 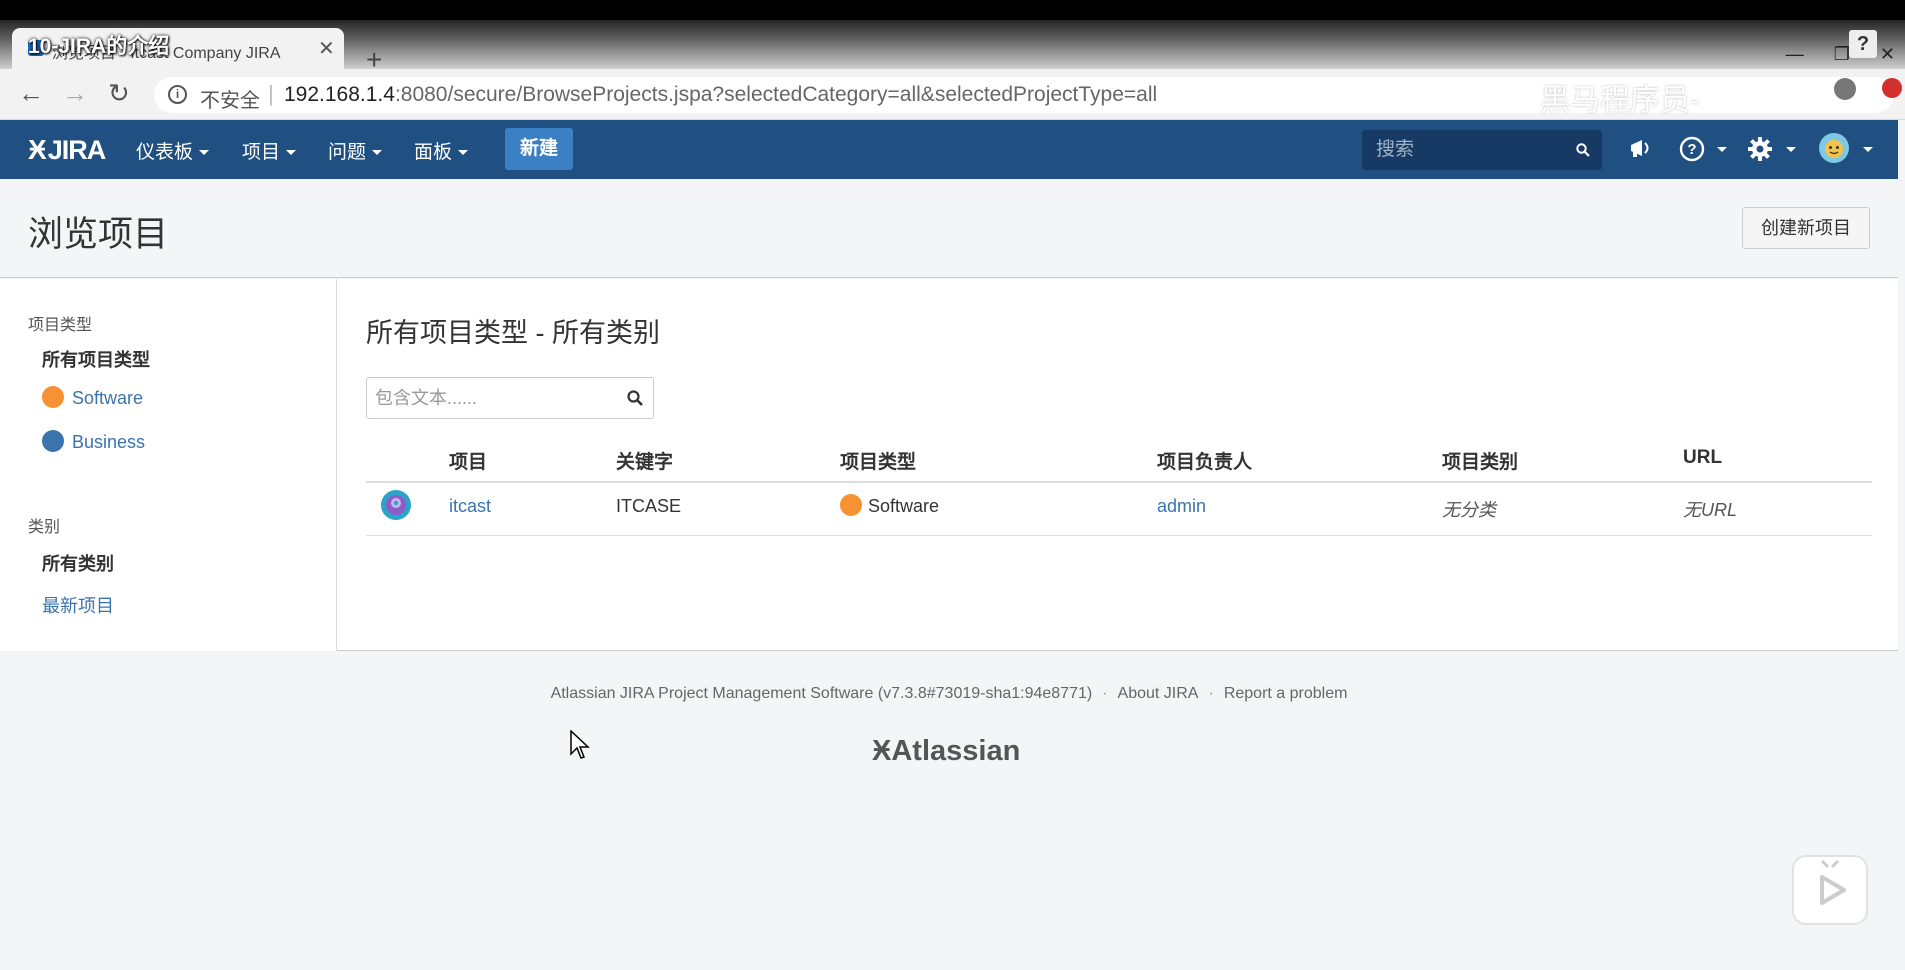 What do you see at coordinates (952, 10) in the screenshot?
I see `screen-top-bar` at bounding box center [952, 10].